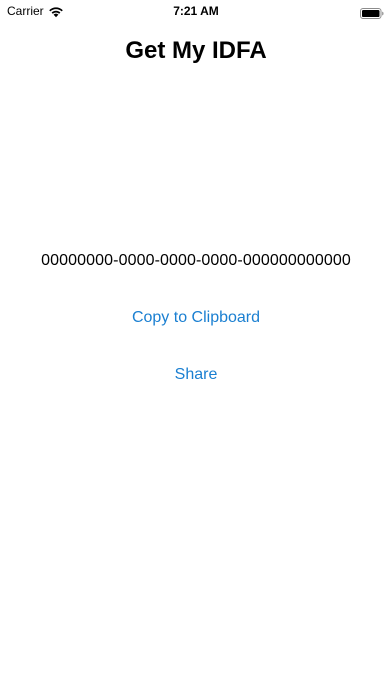  What do you see at coordinates (196, 50) in the screenshot?
I see `page-title: Get My IDFA` at bounding box center [196, 50].